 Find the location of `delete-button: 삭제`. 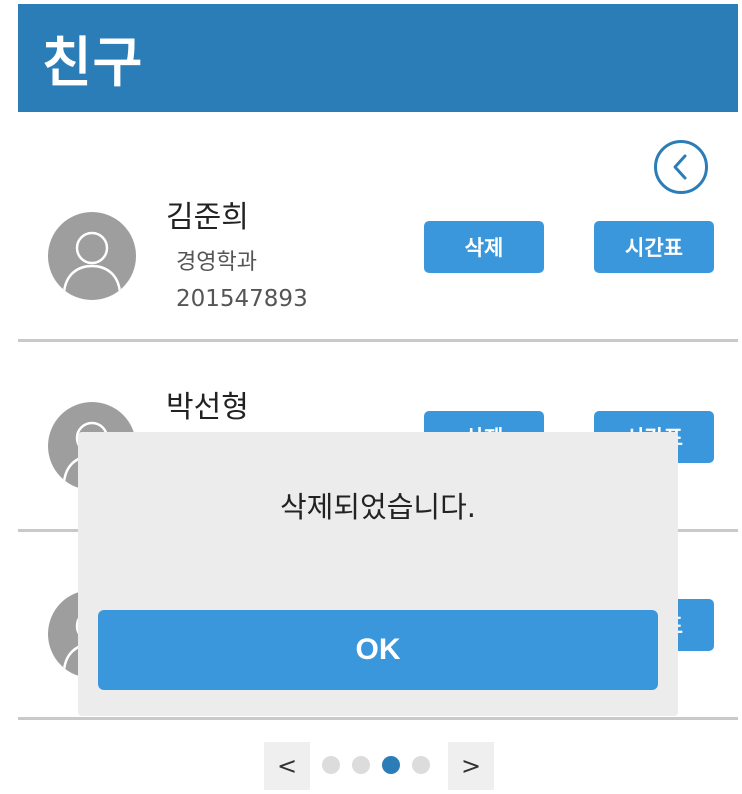

delete-button: 삭제 is located at coordinates (484, 247).